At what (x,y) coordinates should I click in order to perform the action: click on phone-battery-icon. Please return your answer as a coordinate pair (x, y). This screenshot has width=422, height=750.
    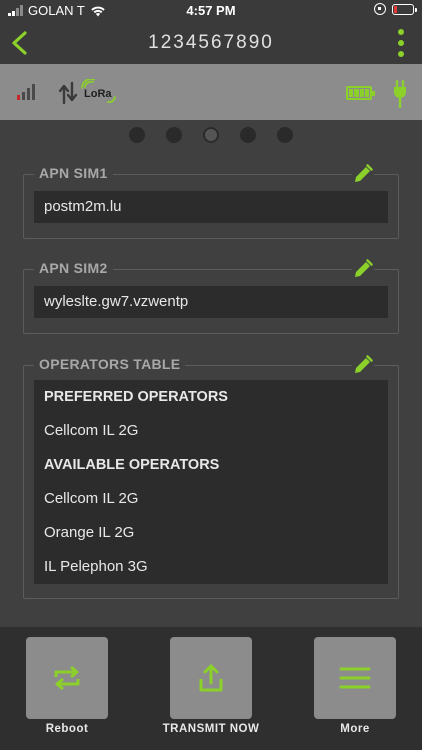
    Looking at the image, I should click on (404, 9).